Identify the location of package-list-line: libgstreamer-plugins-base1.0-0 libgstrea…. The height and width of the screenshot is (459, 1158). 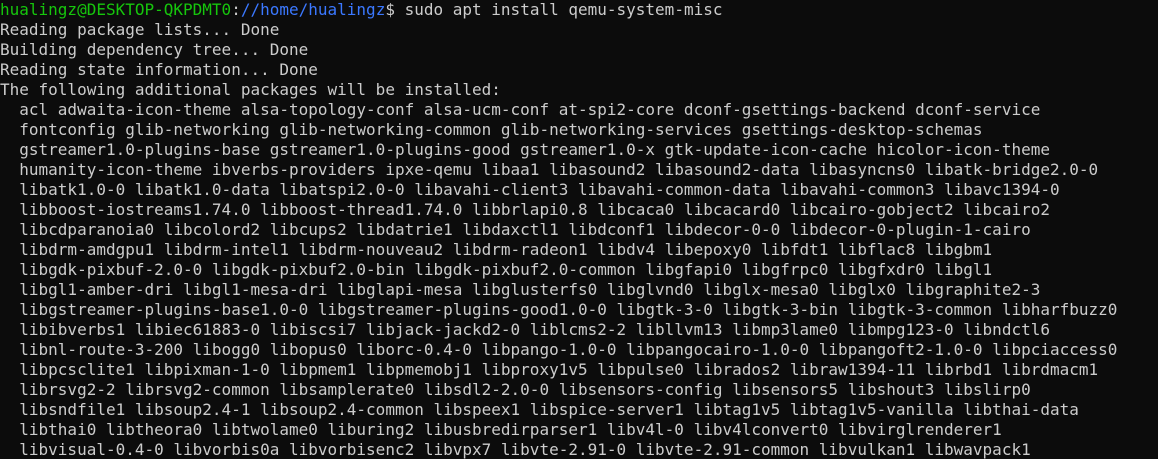
(559, 309).